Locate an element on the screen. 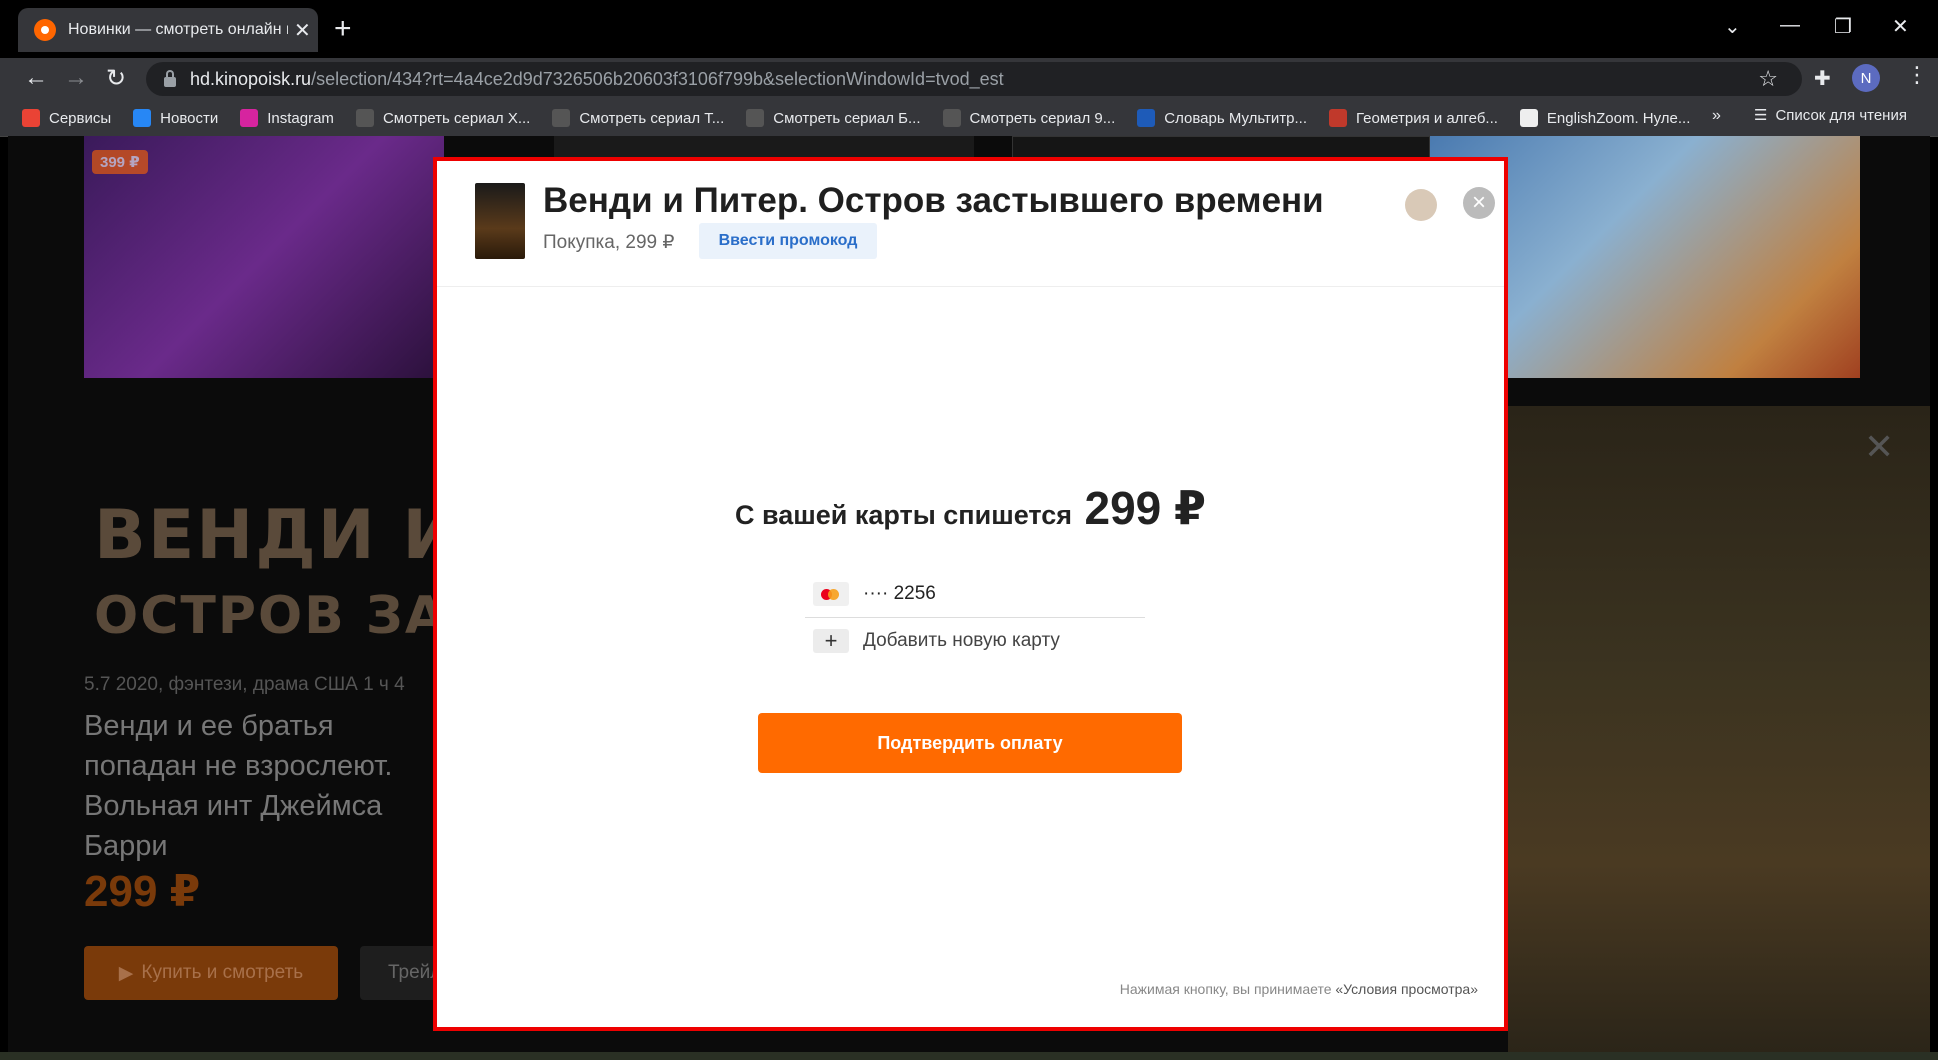  plus-icon: + is located at coordinates (831, 641).